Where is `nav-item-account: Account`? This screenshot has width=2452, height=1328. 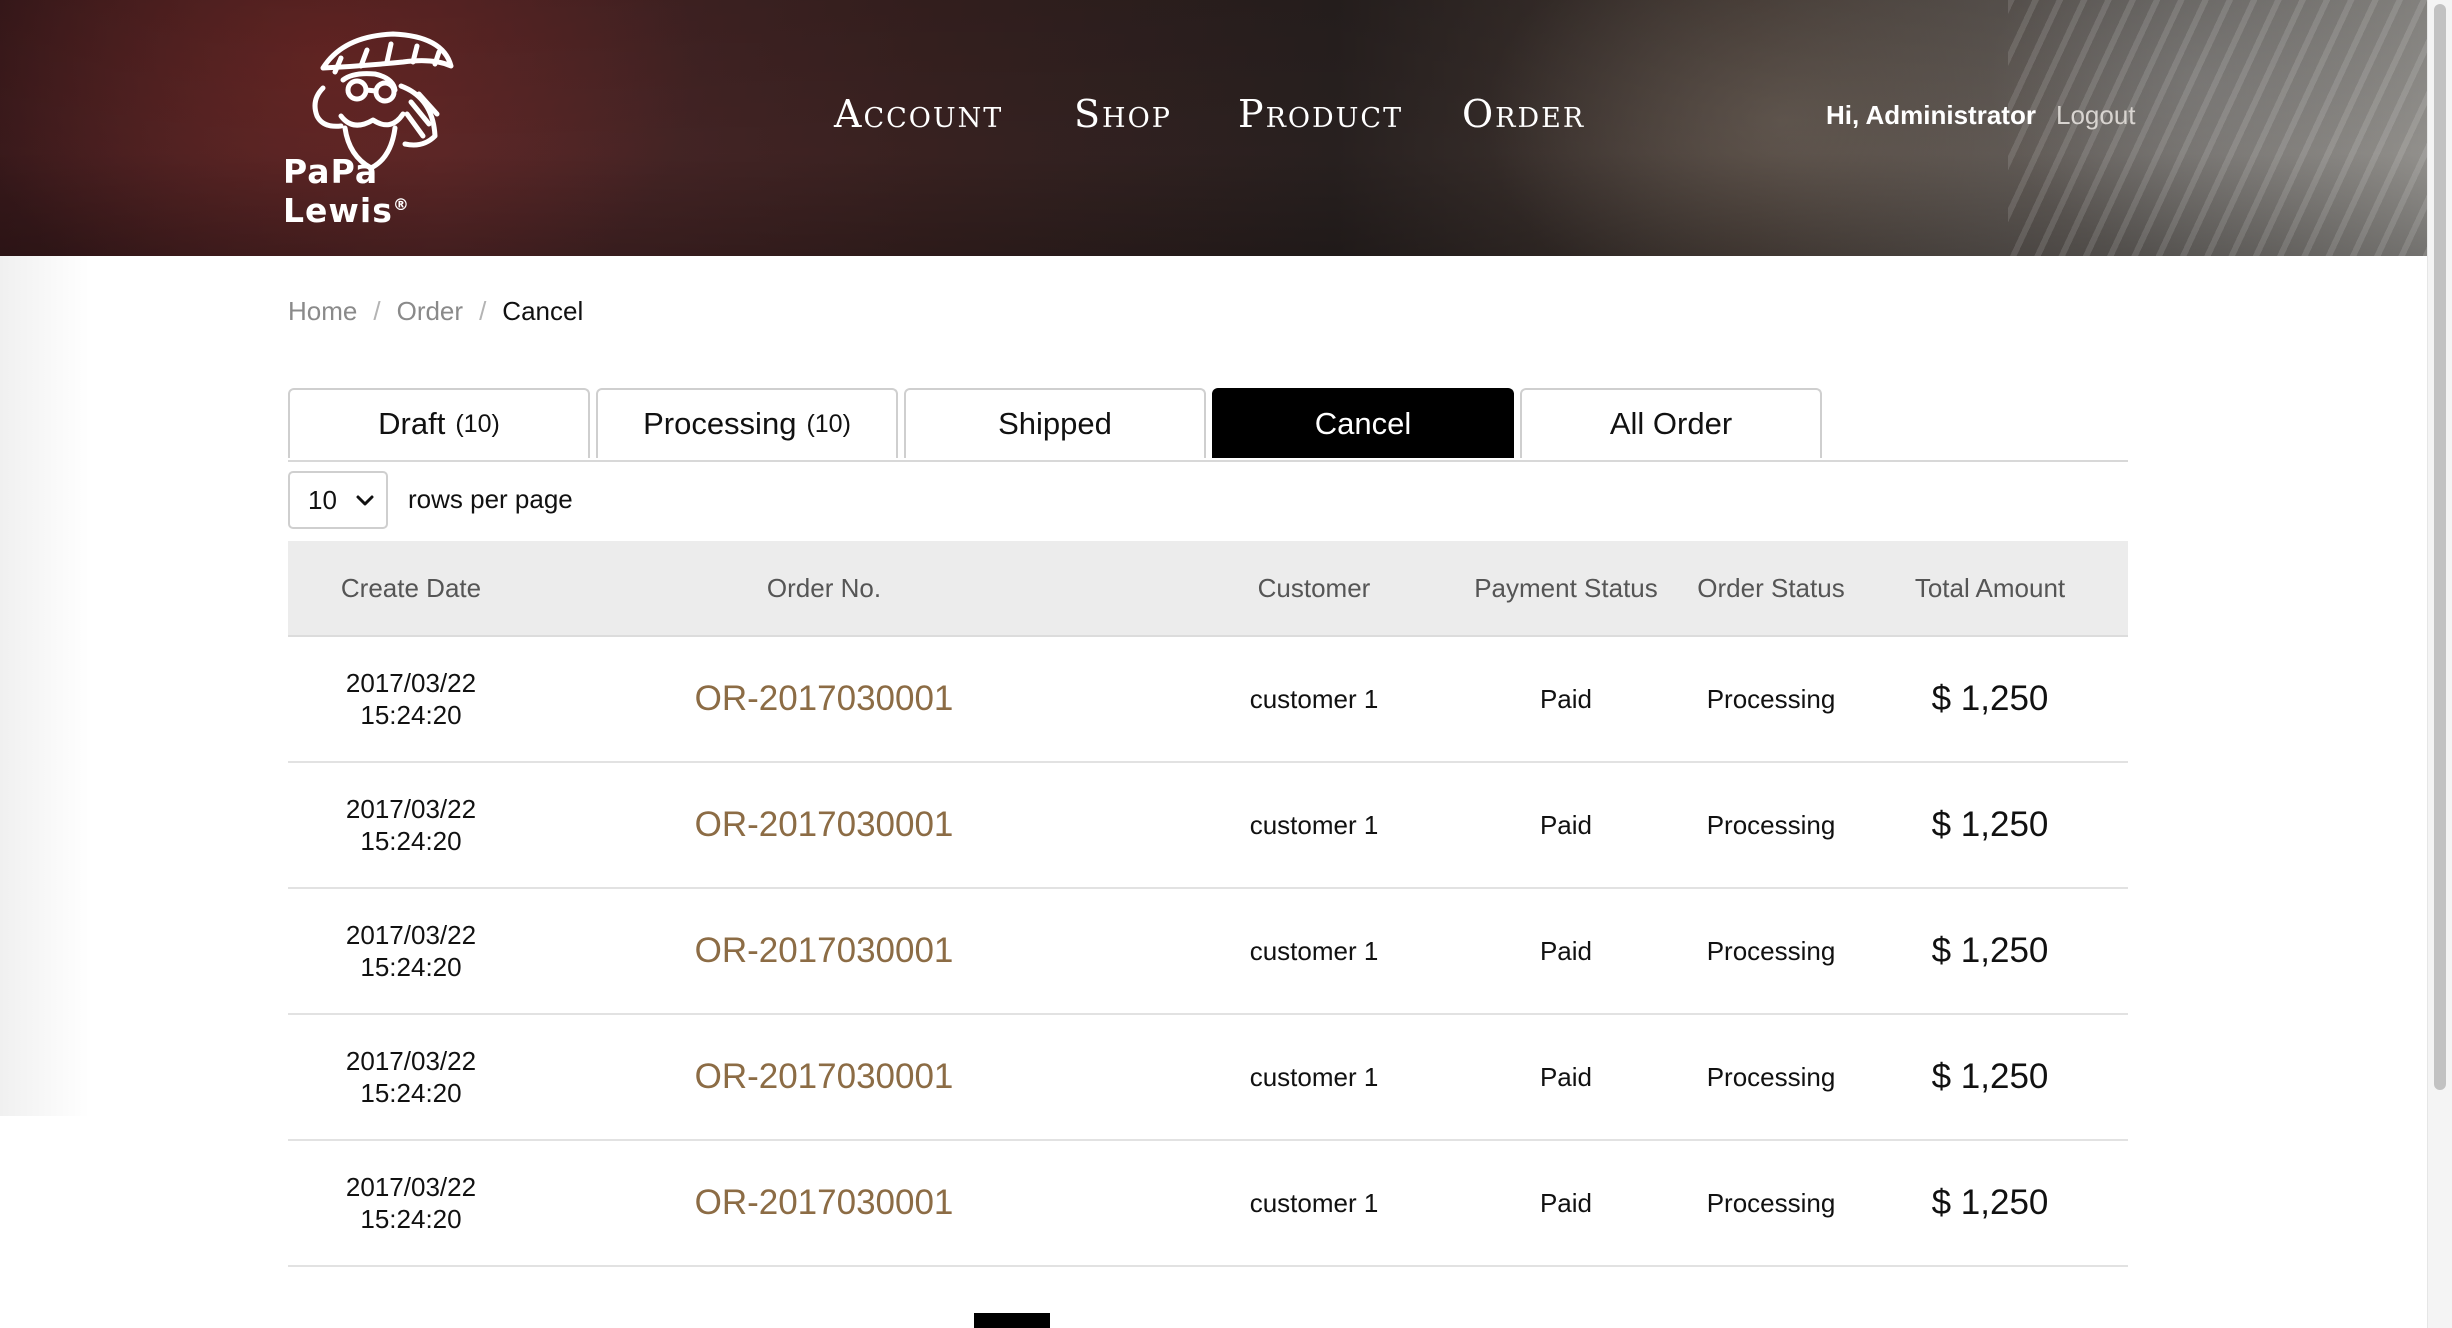 nav-item-account: Account is located at coordinates (918, 114).